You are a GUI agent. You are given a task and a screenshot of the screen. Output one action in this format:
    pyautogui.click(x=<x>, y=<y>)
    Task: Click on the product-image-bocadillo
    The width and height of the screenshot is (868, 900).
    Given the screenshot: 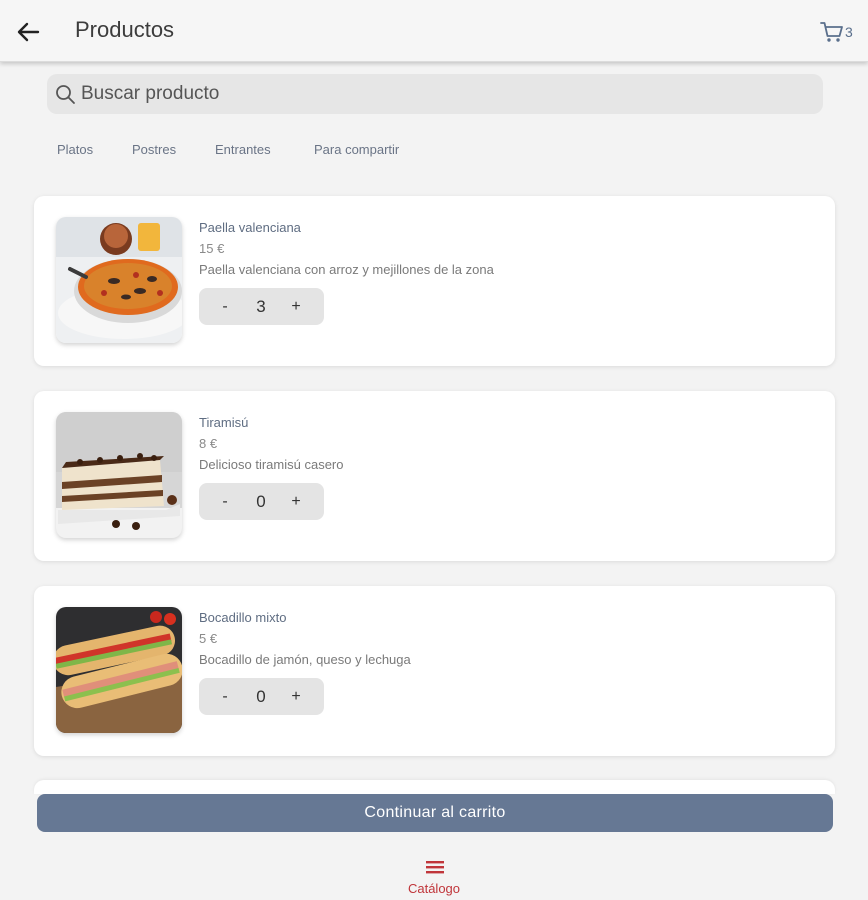 What is the action you would take?
    pyautogui.click(x=119, y=670)
    